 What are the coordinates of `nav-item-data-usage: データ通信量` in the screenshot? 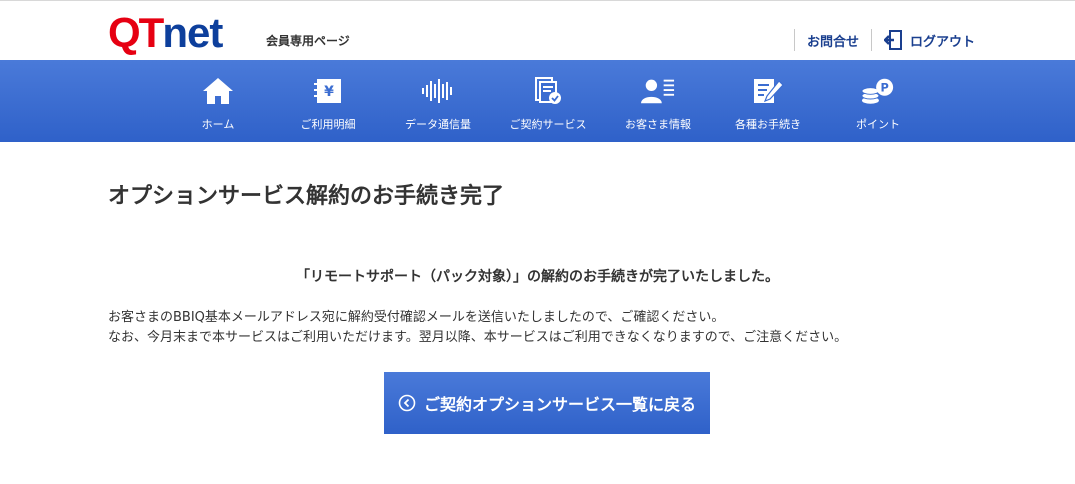 It's located at (438, 101).